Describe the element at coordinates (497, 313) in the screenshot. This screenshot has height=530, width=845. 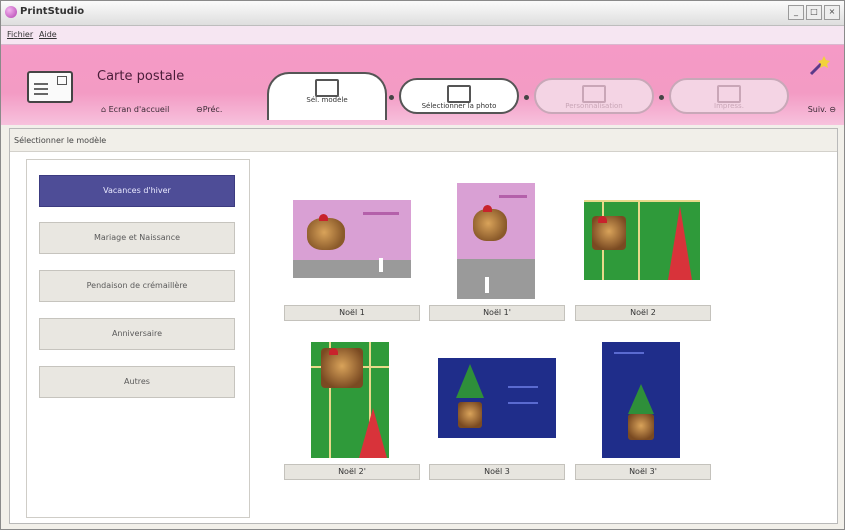
I see `template-label: Noël 1'` at that location.